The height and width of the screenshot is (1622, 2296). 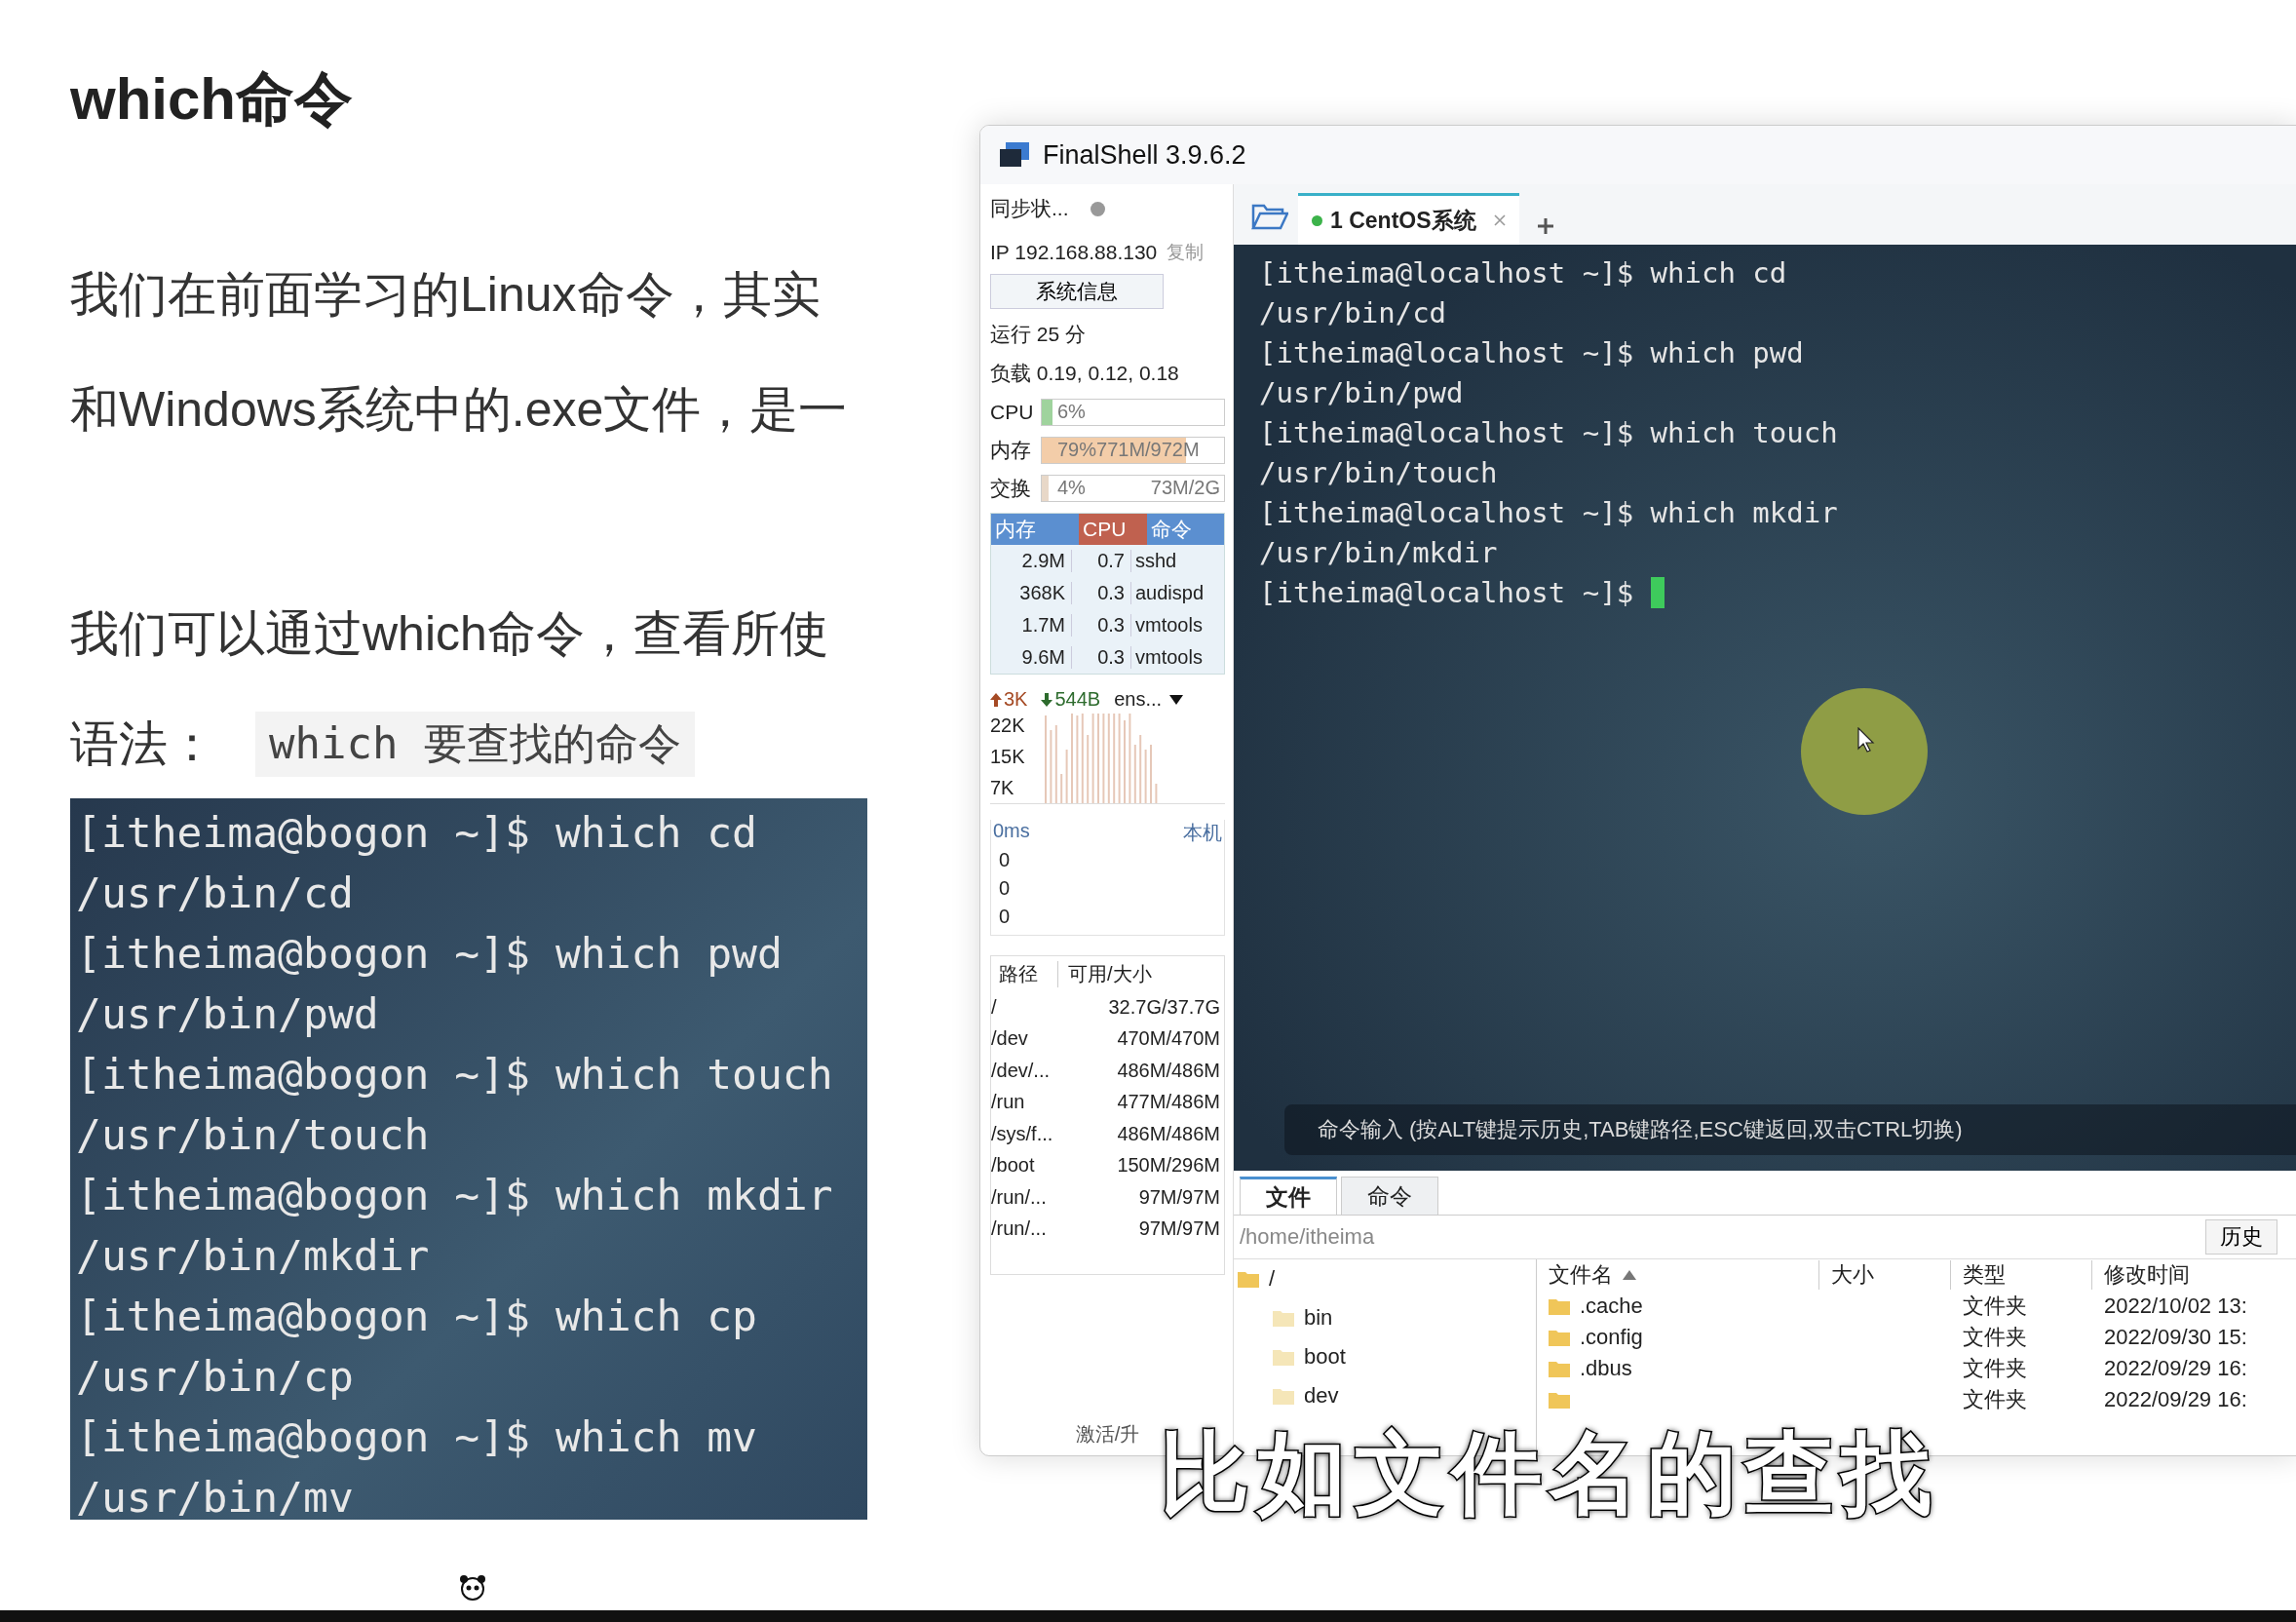 I want to click on session-tab: 1 CentOS系统, so click(x=1408, y=219).